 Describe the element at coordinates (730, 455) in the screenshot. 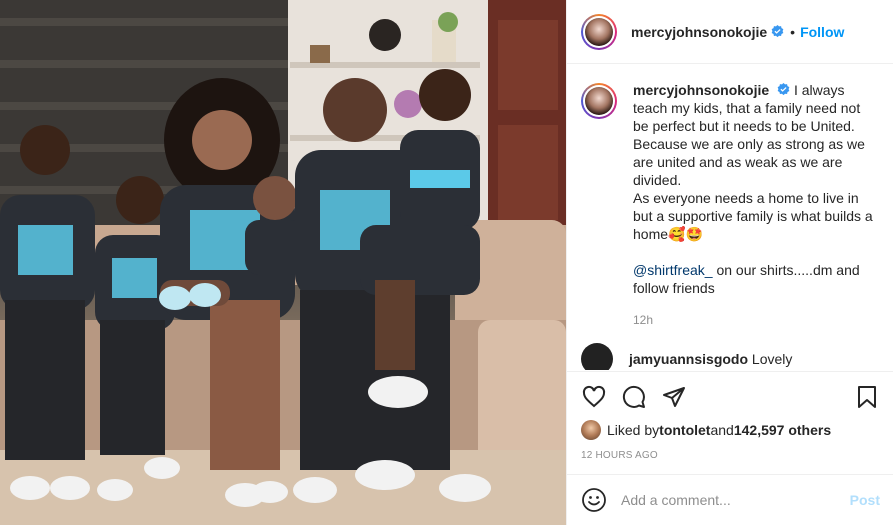

I see `post-timestamp: 12 HOURS AGO` at that location.